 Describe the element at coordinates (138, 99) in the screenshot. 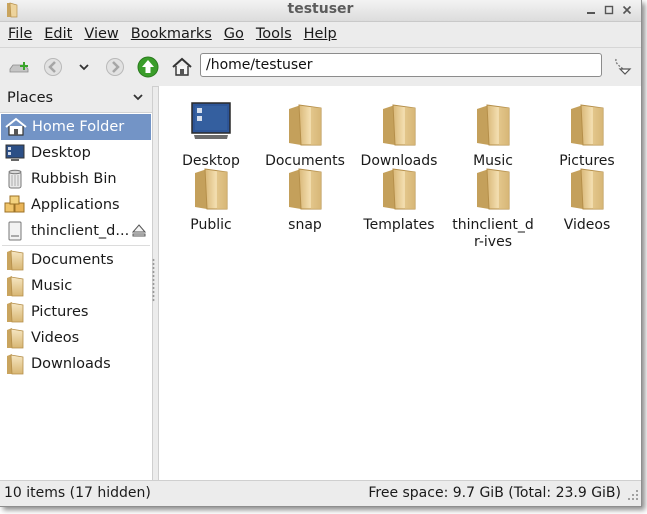

I see `chevron-down-icon` at that location.